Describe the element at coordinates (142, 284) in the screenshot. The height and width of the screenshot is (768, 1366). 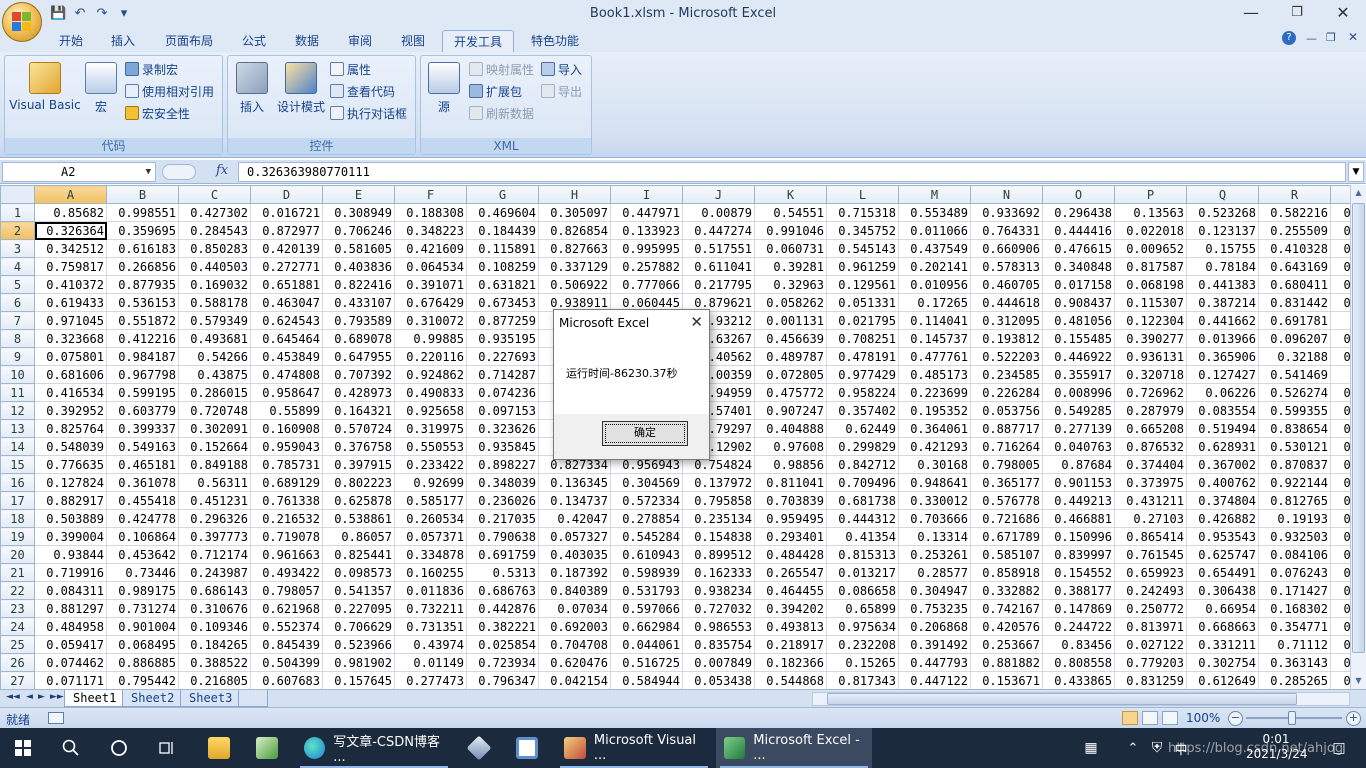
I see `cell: 0.877935` at that location.